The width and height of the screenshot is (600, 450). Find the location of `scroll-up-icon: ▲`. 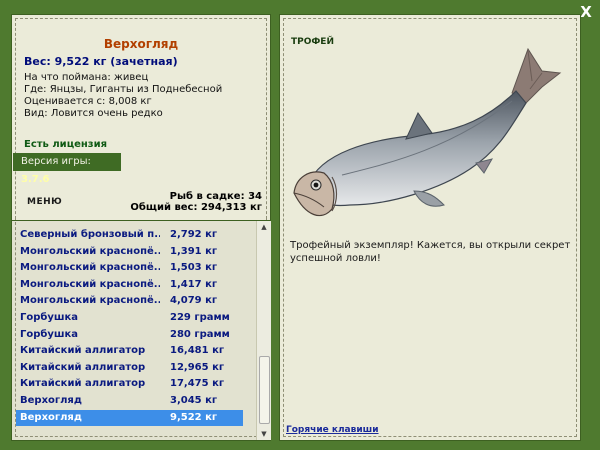

scroll-up-icon: ▲ is located at coordinates (264, 227).